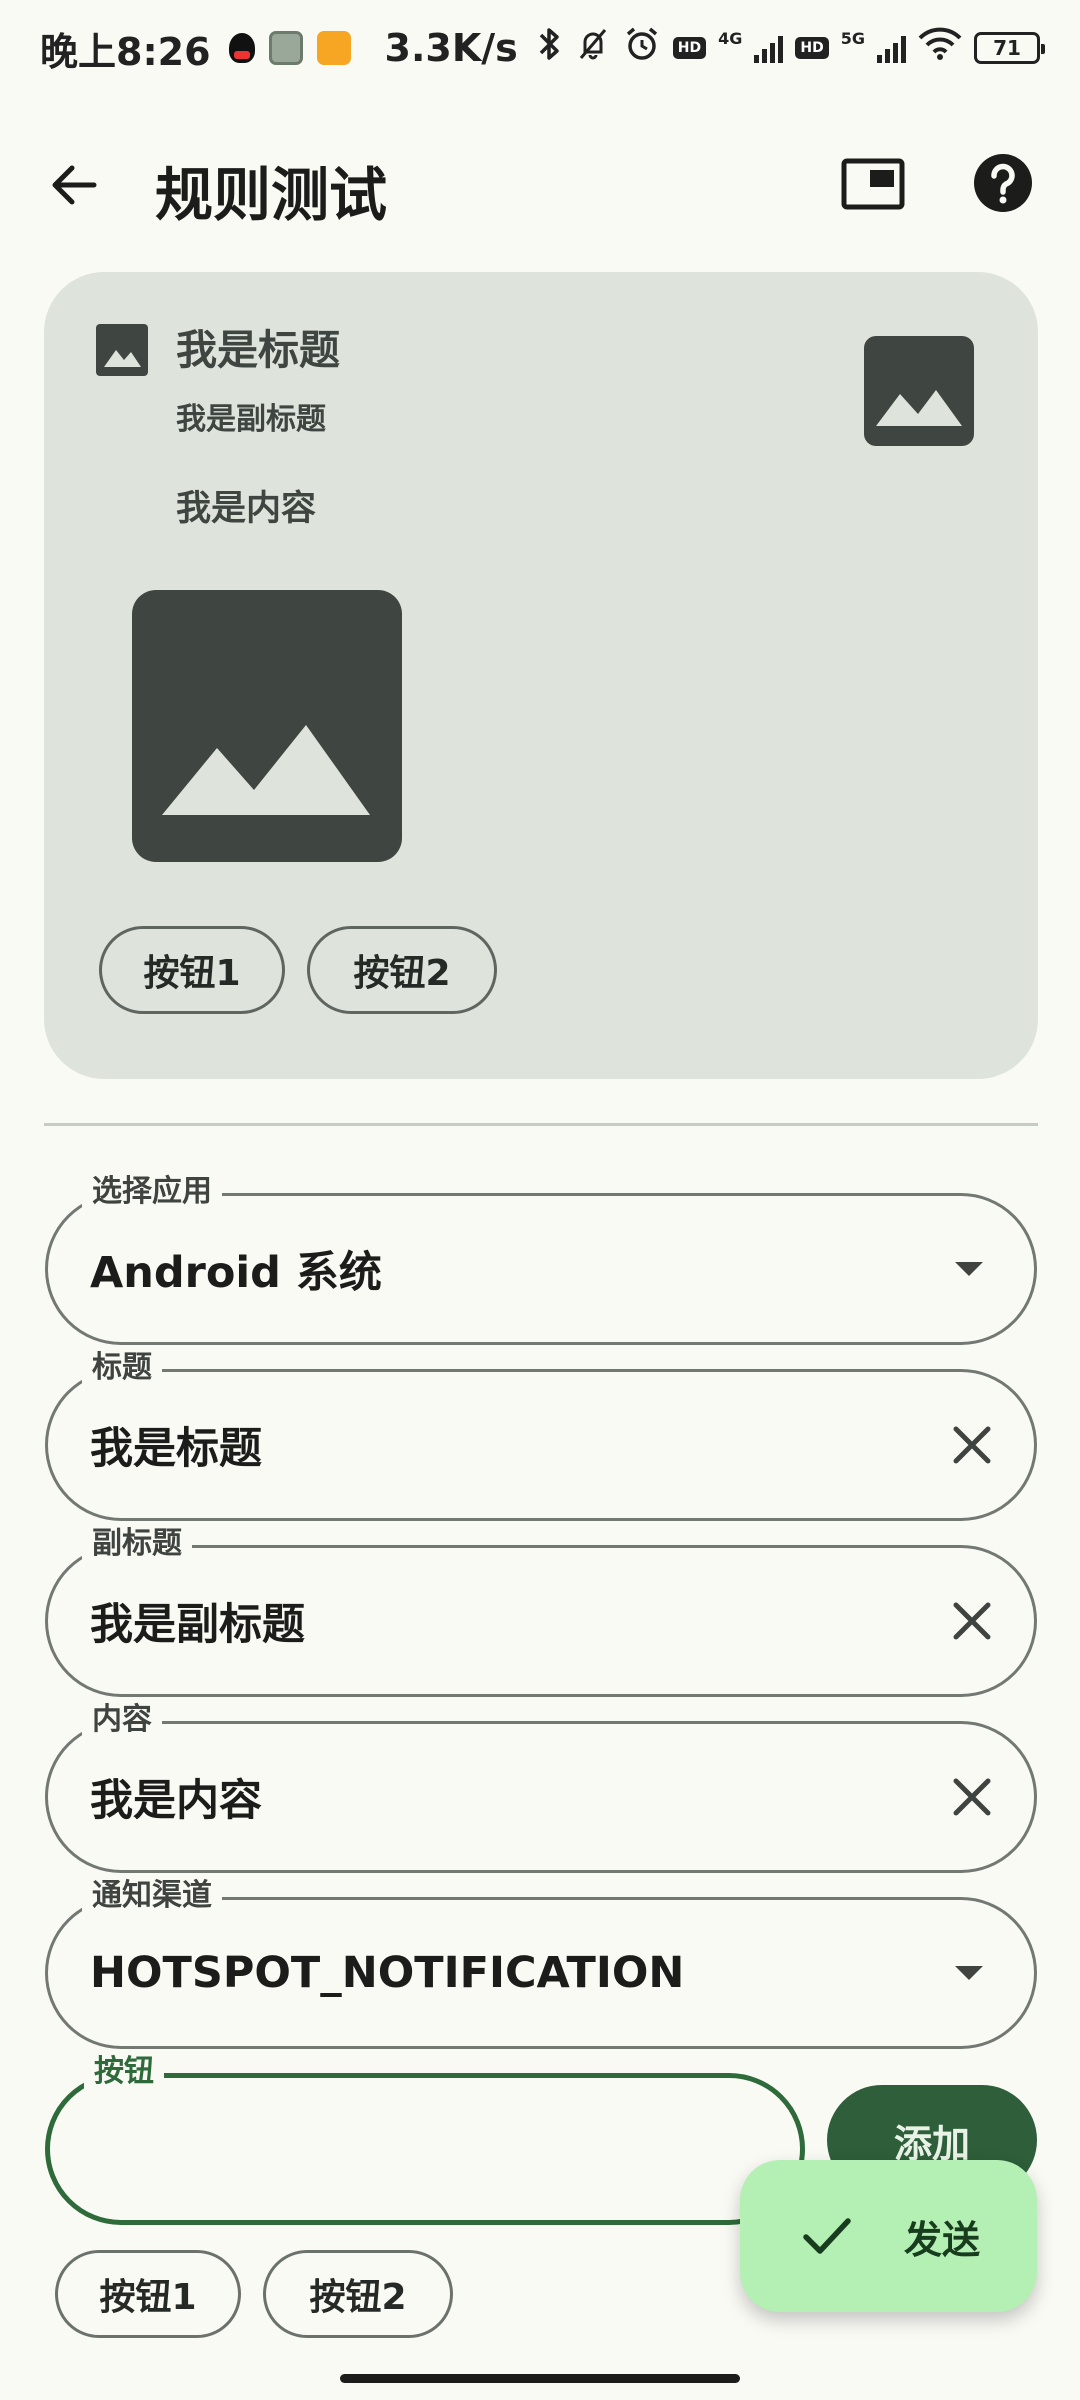  What do you see at coordinates (148, 2294) in the screenshot?
I see `button-chip-1: 按钮1` at bounding box center [148, 2294].